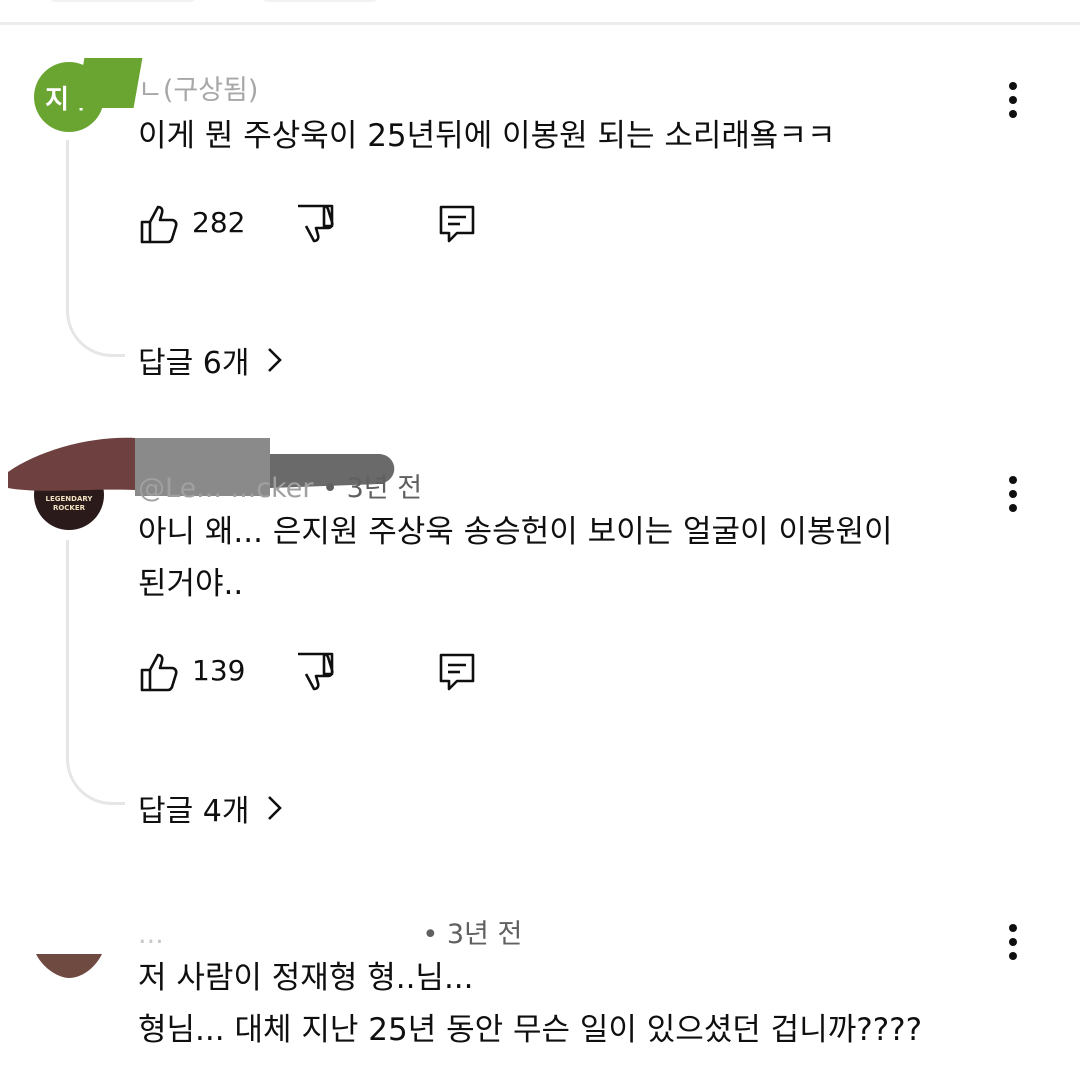 Image resolution: width=1080 pixels, height=1086 pixels. What do you see at coordinates (123, 1) in the screenshot?
I see `top-chip-left` at bounding box center [123, 1].